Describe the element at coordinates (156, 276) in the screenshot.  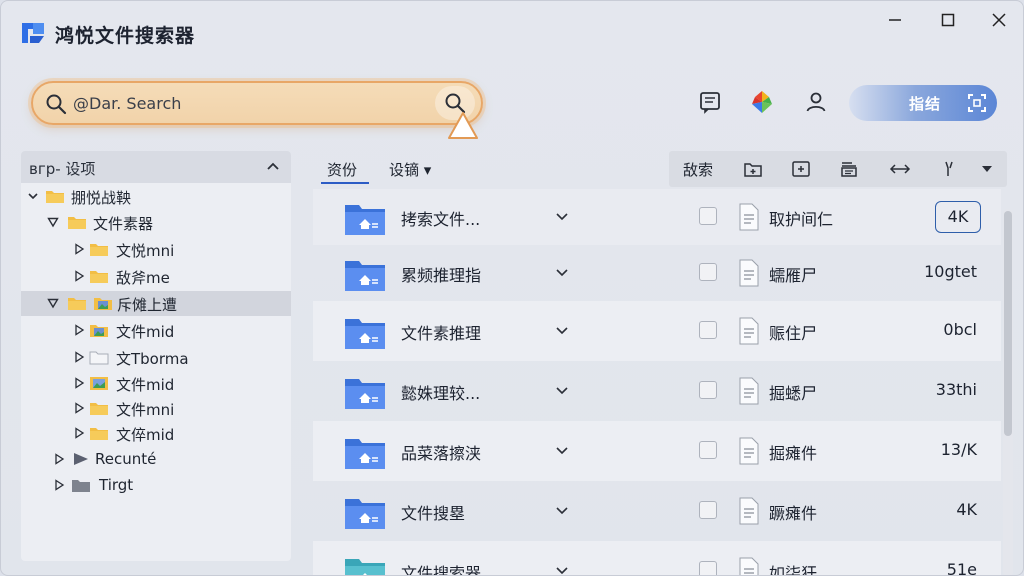
I see `sidebar-item: 敌斧me` at that location.